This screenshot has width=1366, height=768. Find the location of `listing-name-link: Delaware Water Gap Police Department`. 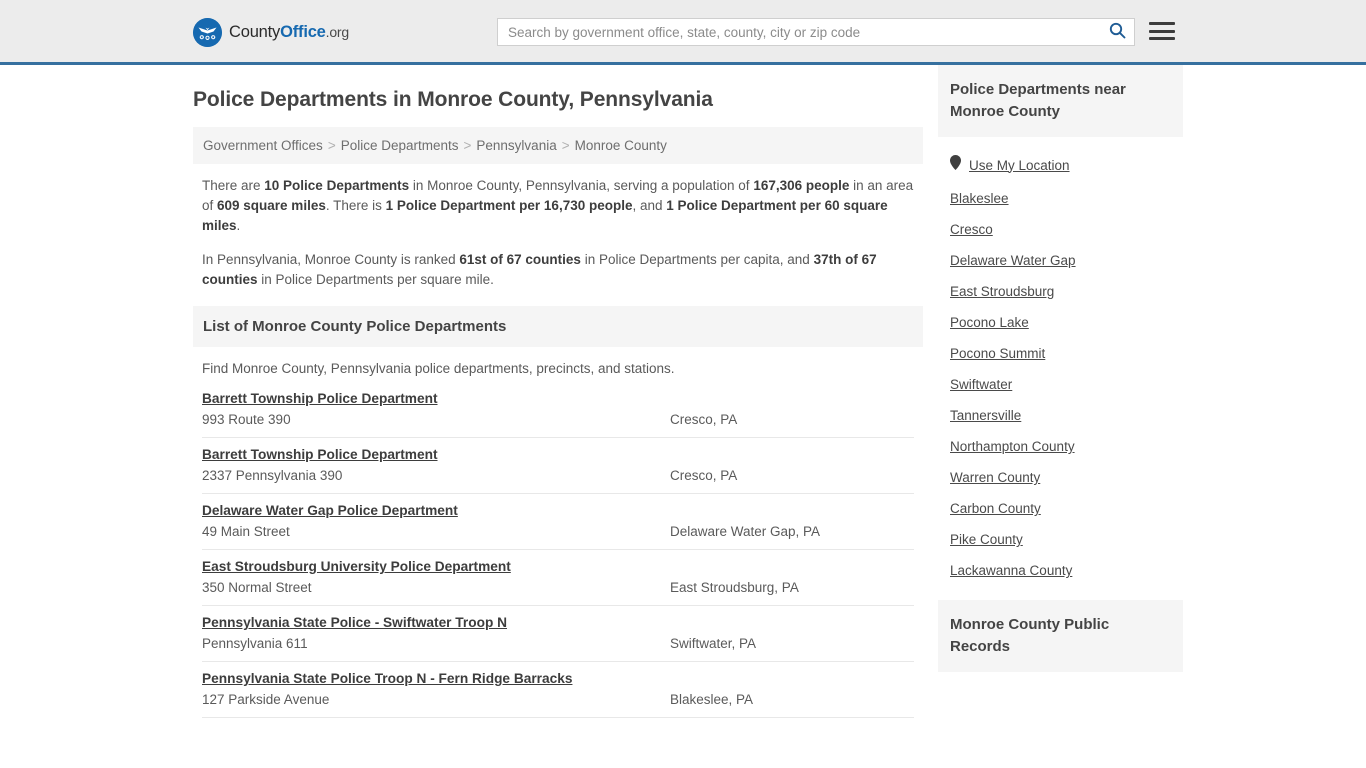

listing-name-link: Delaware Water Gap Police Department is located at coordinates (330, 510).